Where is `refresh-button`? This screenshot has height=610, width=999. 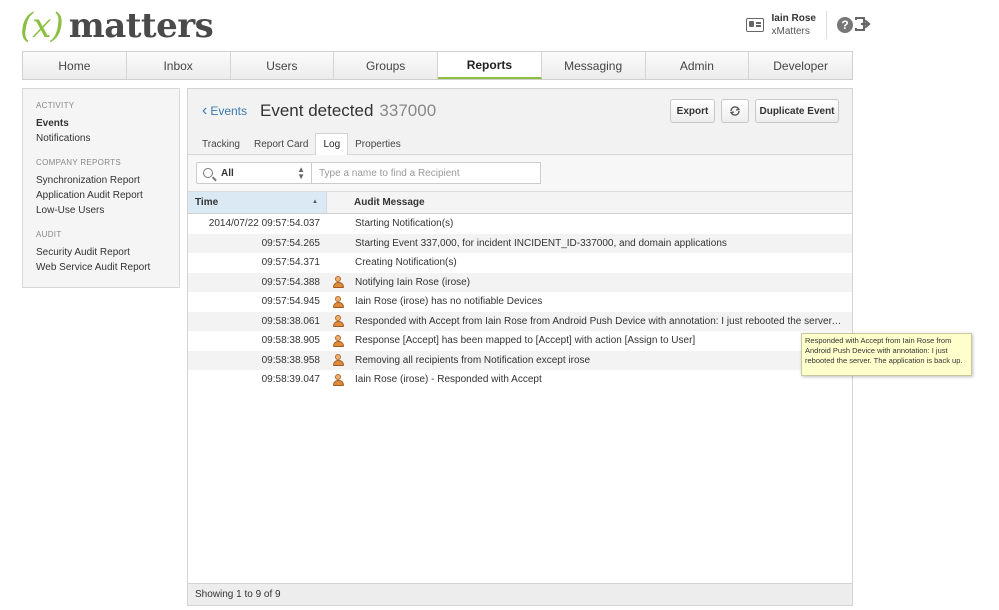
refresh-button is located at coordinates (735, 111).